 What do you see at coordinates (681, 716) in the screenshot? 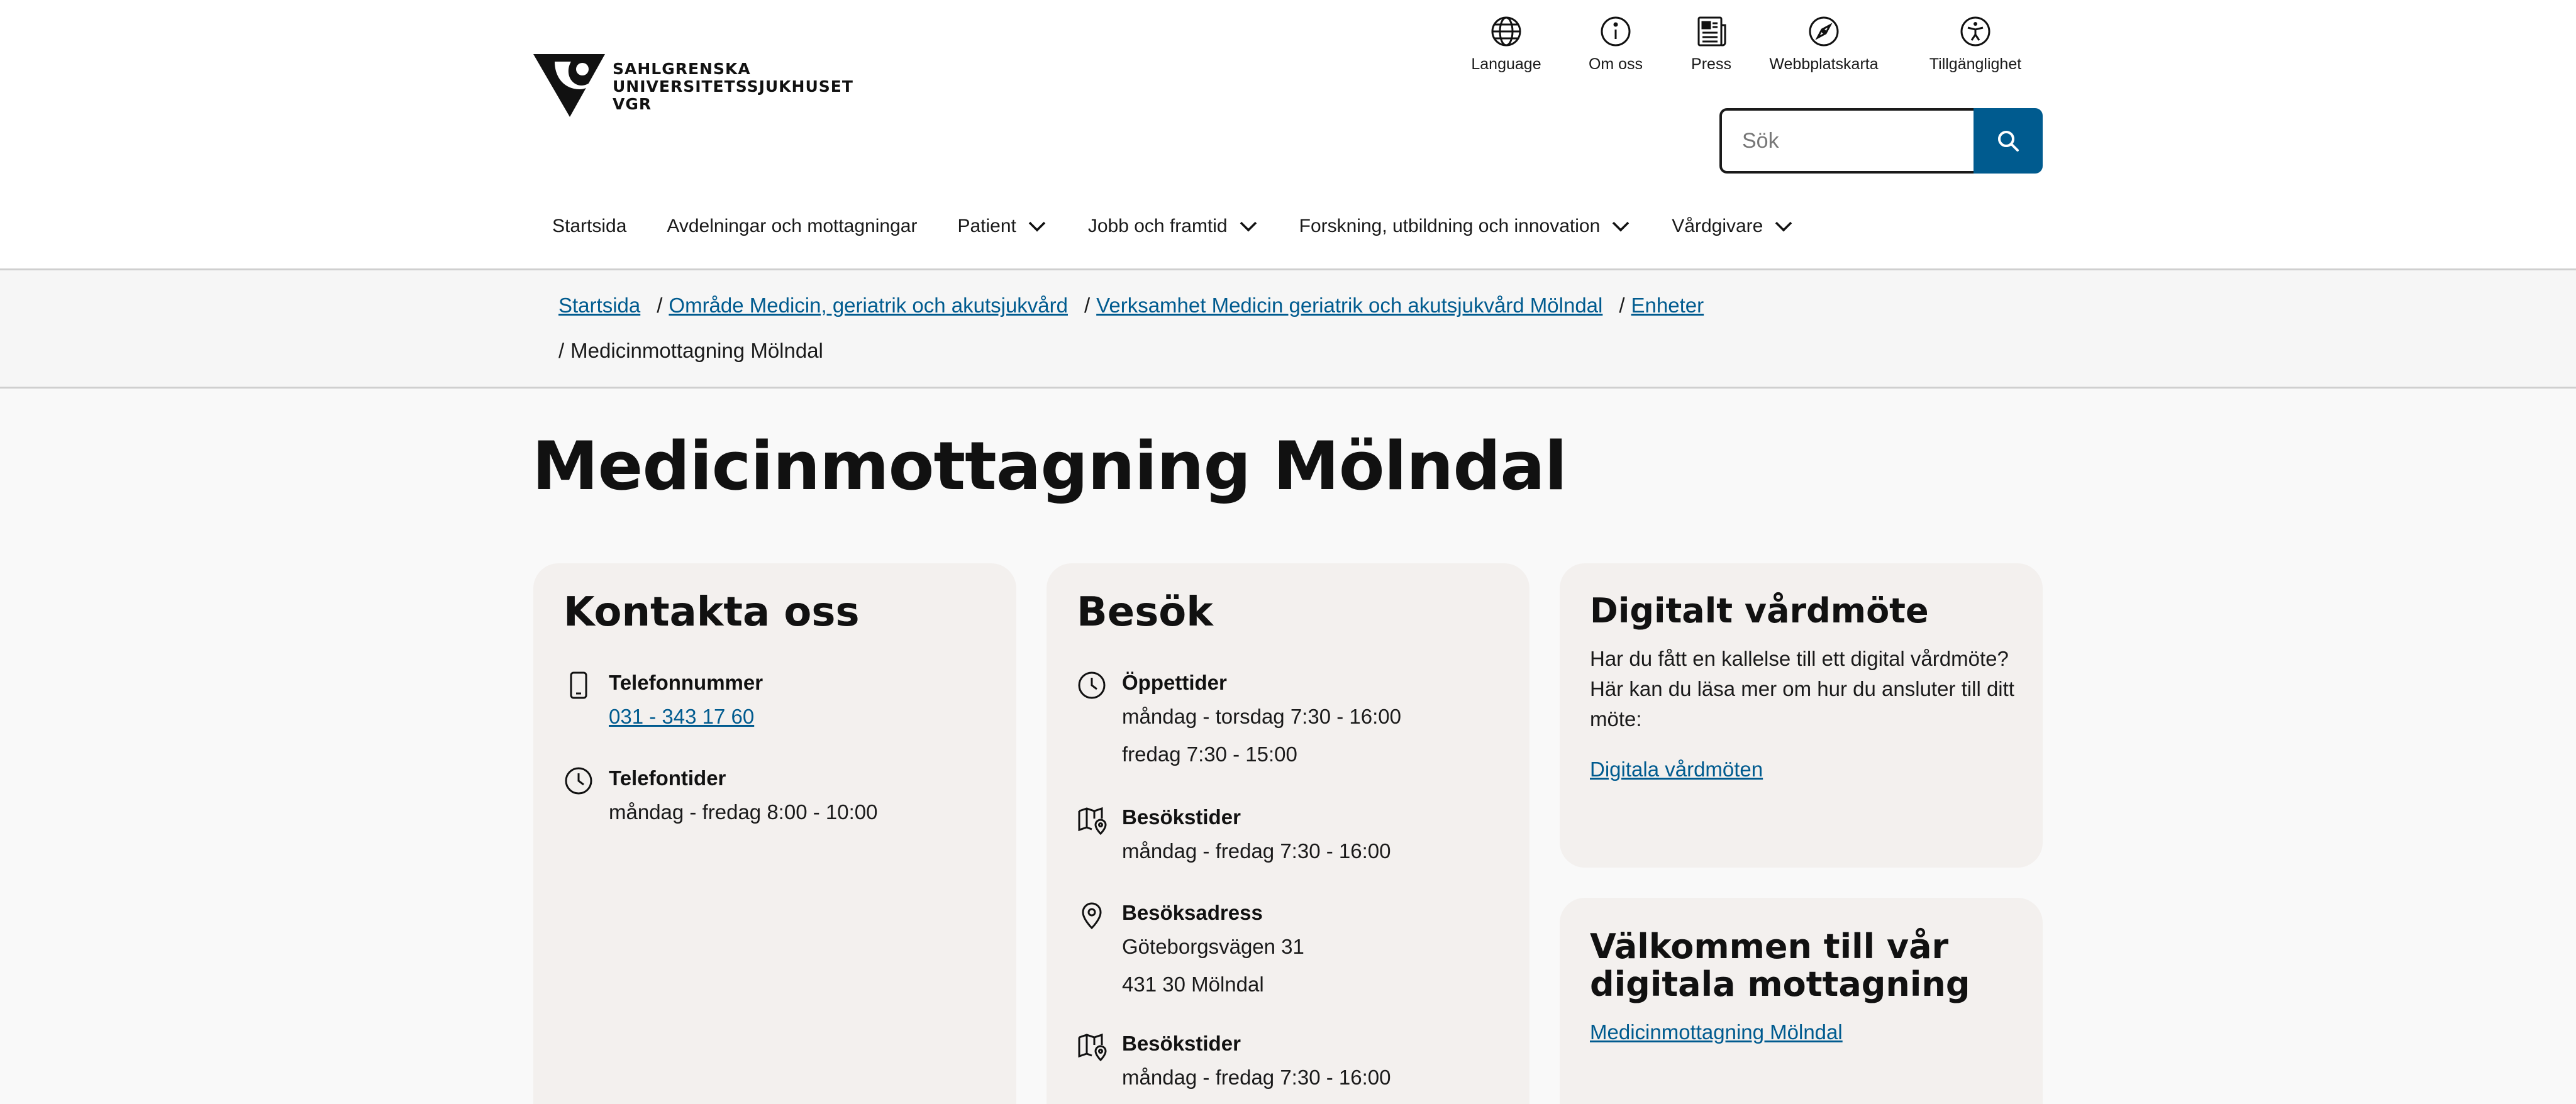
I see `contact-phone-link: 031 - 343 17 60` at bounding box center [681, 716].